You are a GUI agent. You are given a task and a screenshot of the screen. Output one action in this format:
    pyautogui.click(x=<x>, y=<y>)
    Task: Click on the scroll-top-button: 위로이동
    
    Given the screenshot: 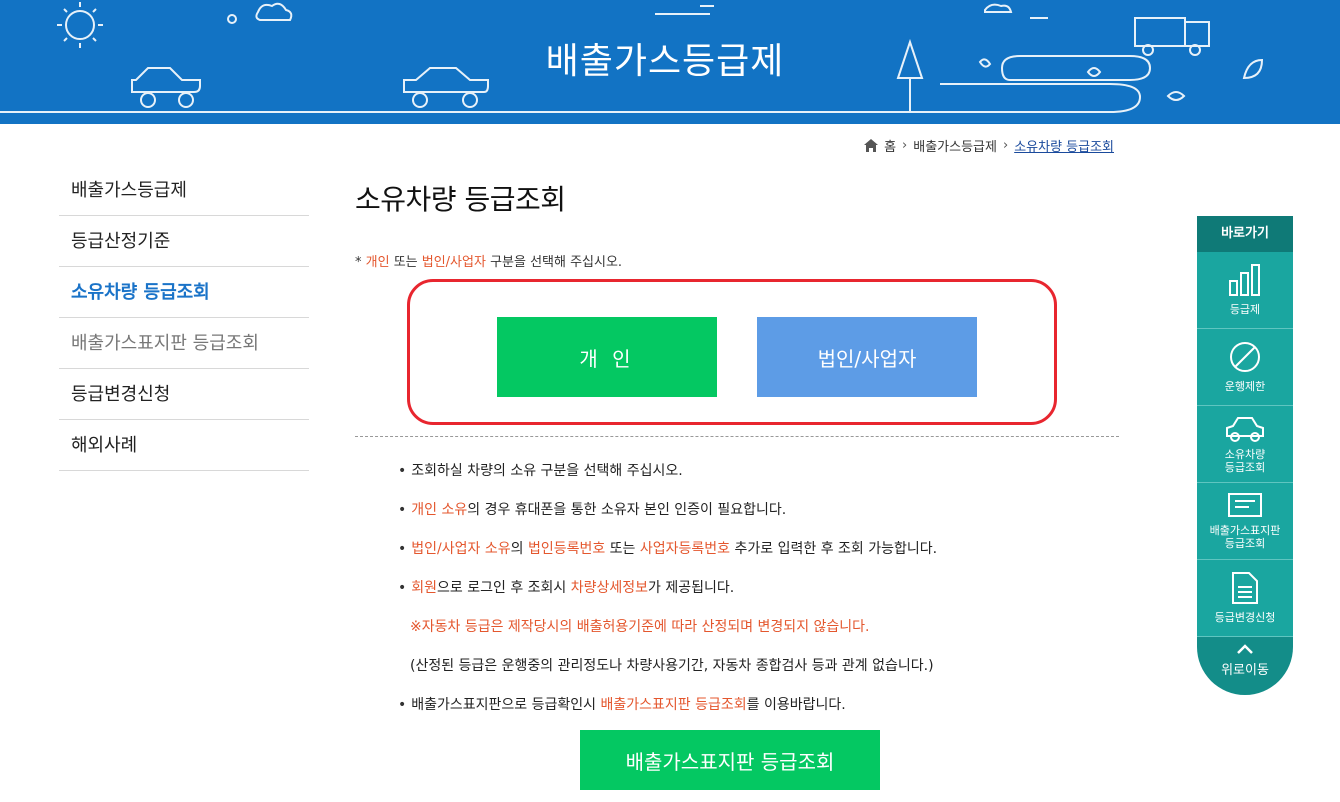 What is the action you would take?
    pyautogui.click(x=1245, y=666)
    